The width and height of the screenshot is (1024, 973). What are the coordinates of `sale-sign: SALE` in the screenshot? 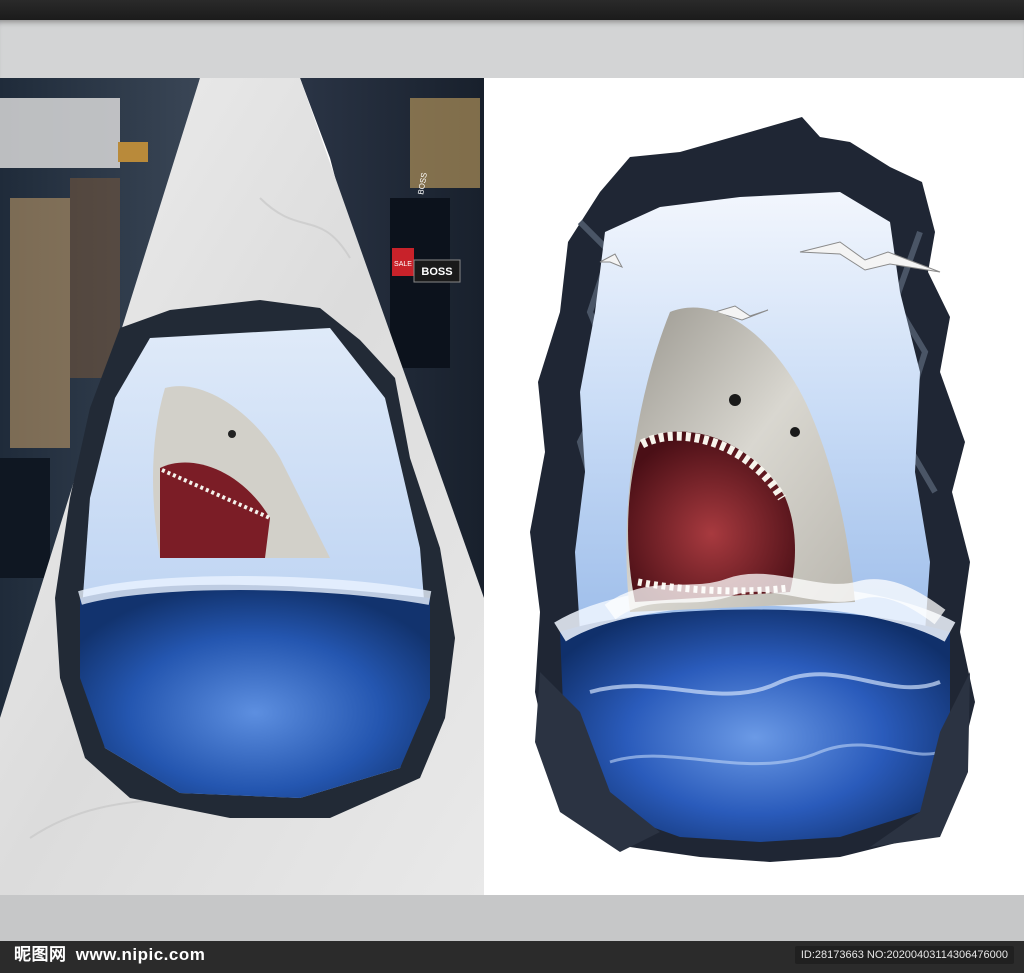 It's located at (403, 264).